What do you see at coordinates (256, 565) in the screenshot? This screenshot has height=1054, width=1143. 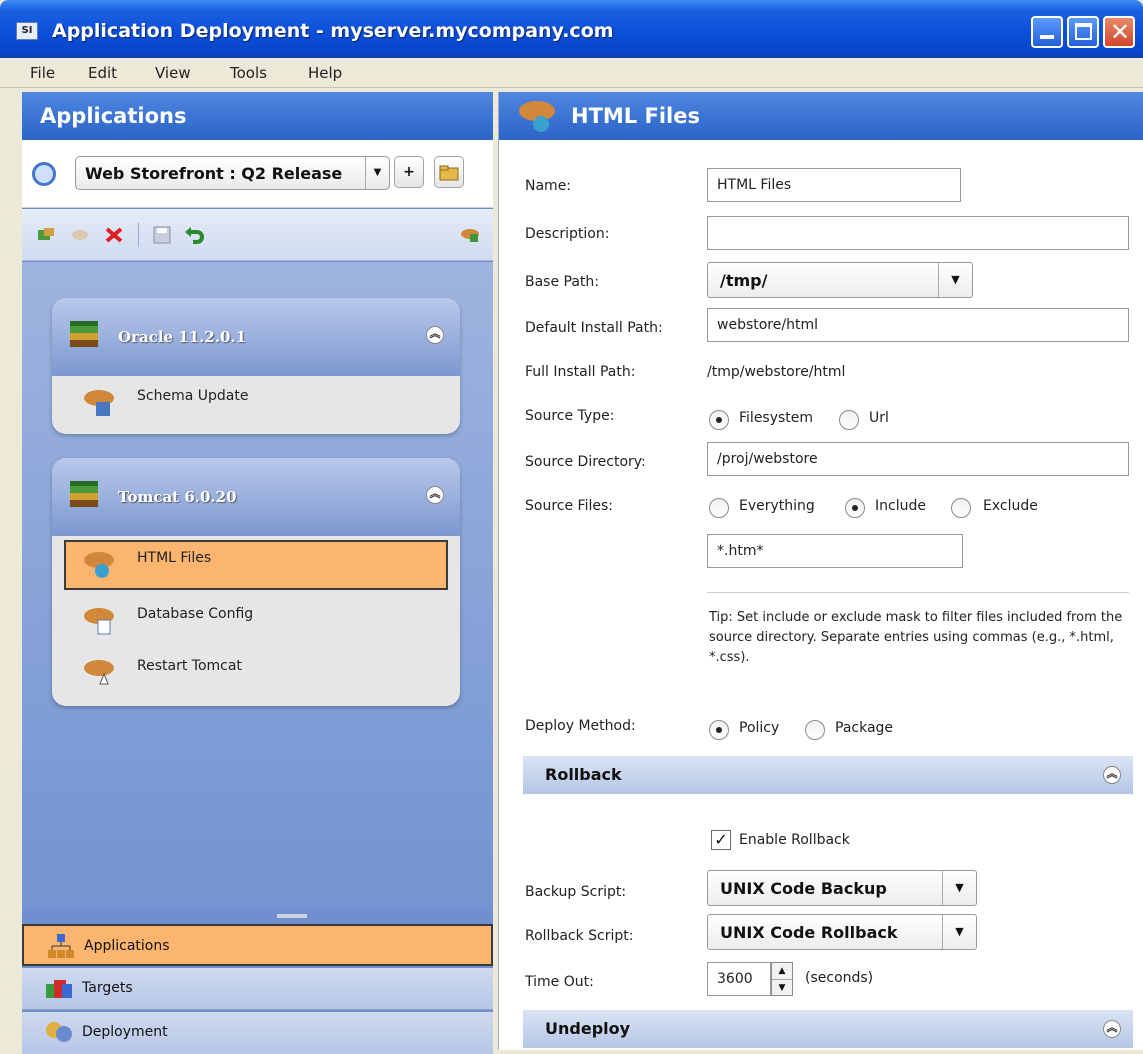 I see `component-item-selected: HTML Files` at bounding box center [256, 565].